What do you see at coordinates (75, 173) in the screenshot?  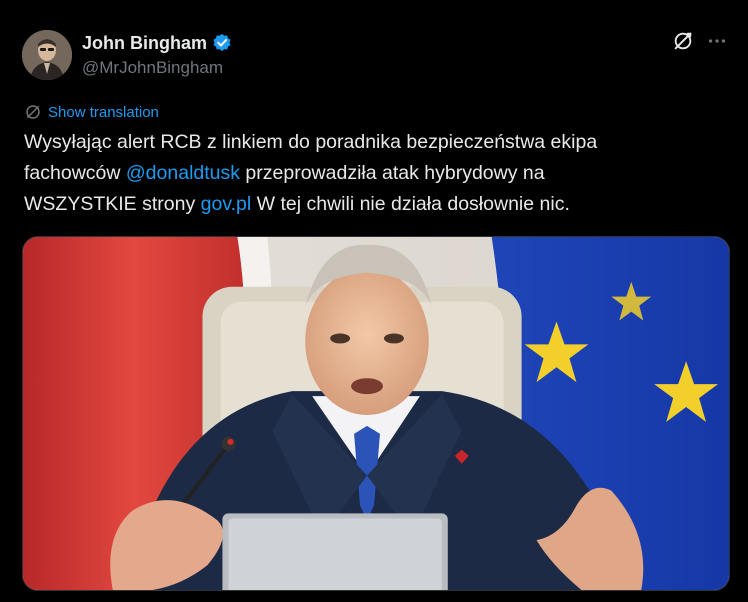 I see `tweet-text-segment: fachowców` at bounding box center [75, 173].